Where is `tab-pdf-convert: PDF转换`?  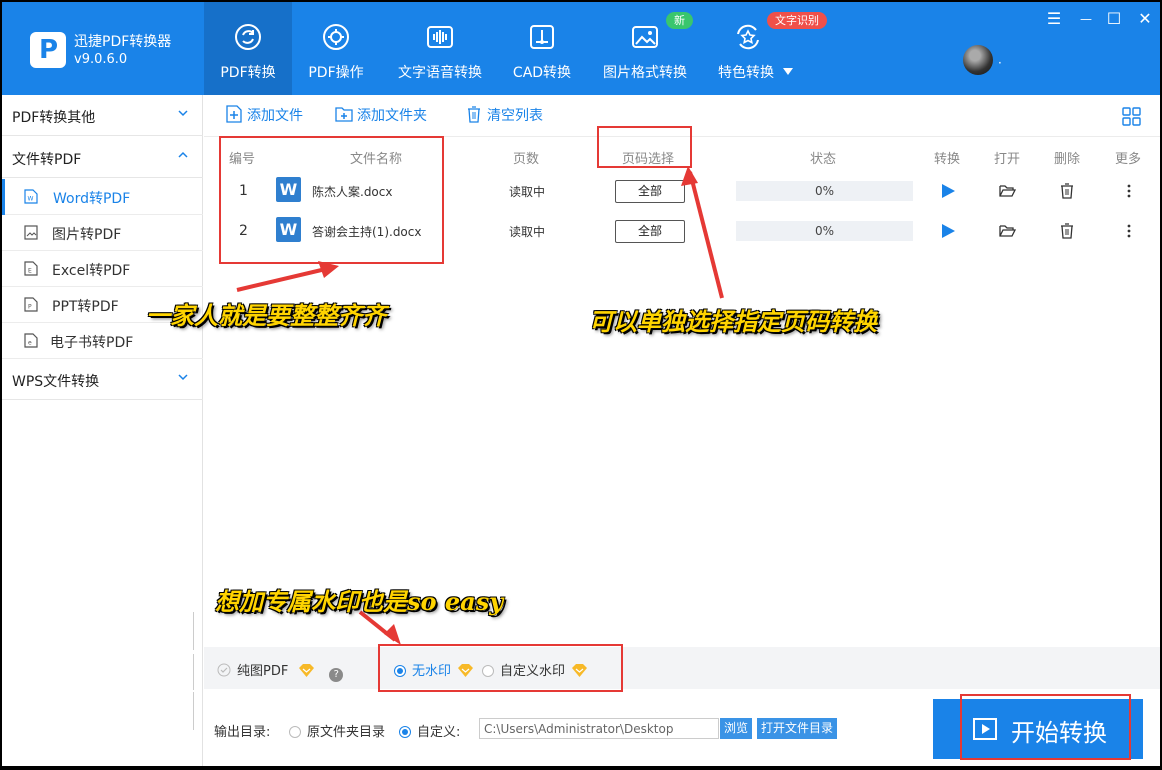
tab-pdf-convert: PDF转换 is located at coordinates (248, 48).